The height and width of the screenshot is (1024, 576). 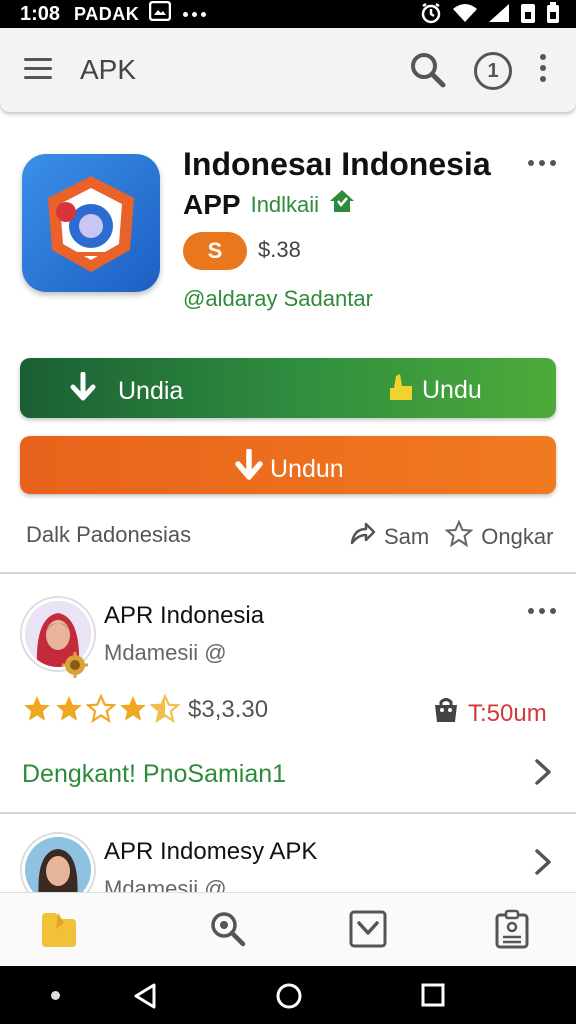 What do you see at coordinates (160, 13) in the screenshot?
I see `gallery-notification-icon` at bounding box center [160, 13].